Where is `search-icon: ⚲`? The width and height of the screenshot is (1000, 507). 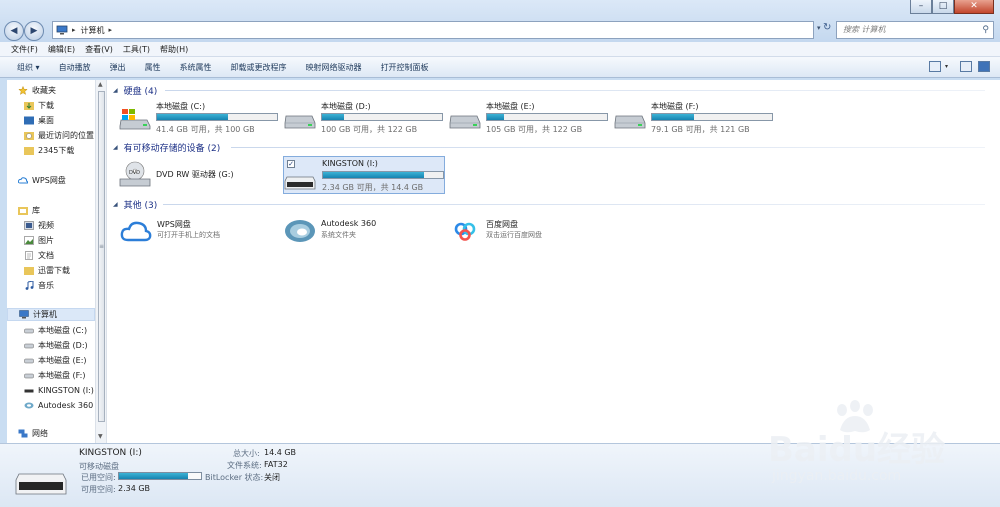 search-icon: ⚲ is located at coordinates (985, 30).